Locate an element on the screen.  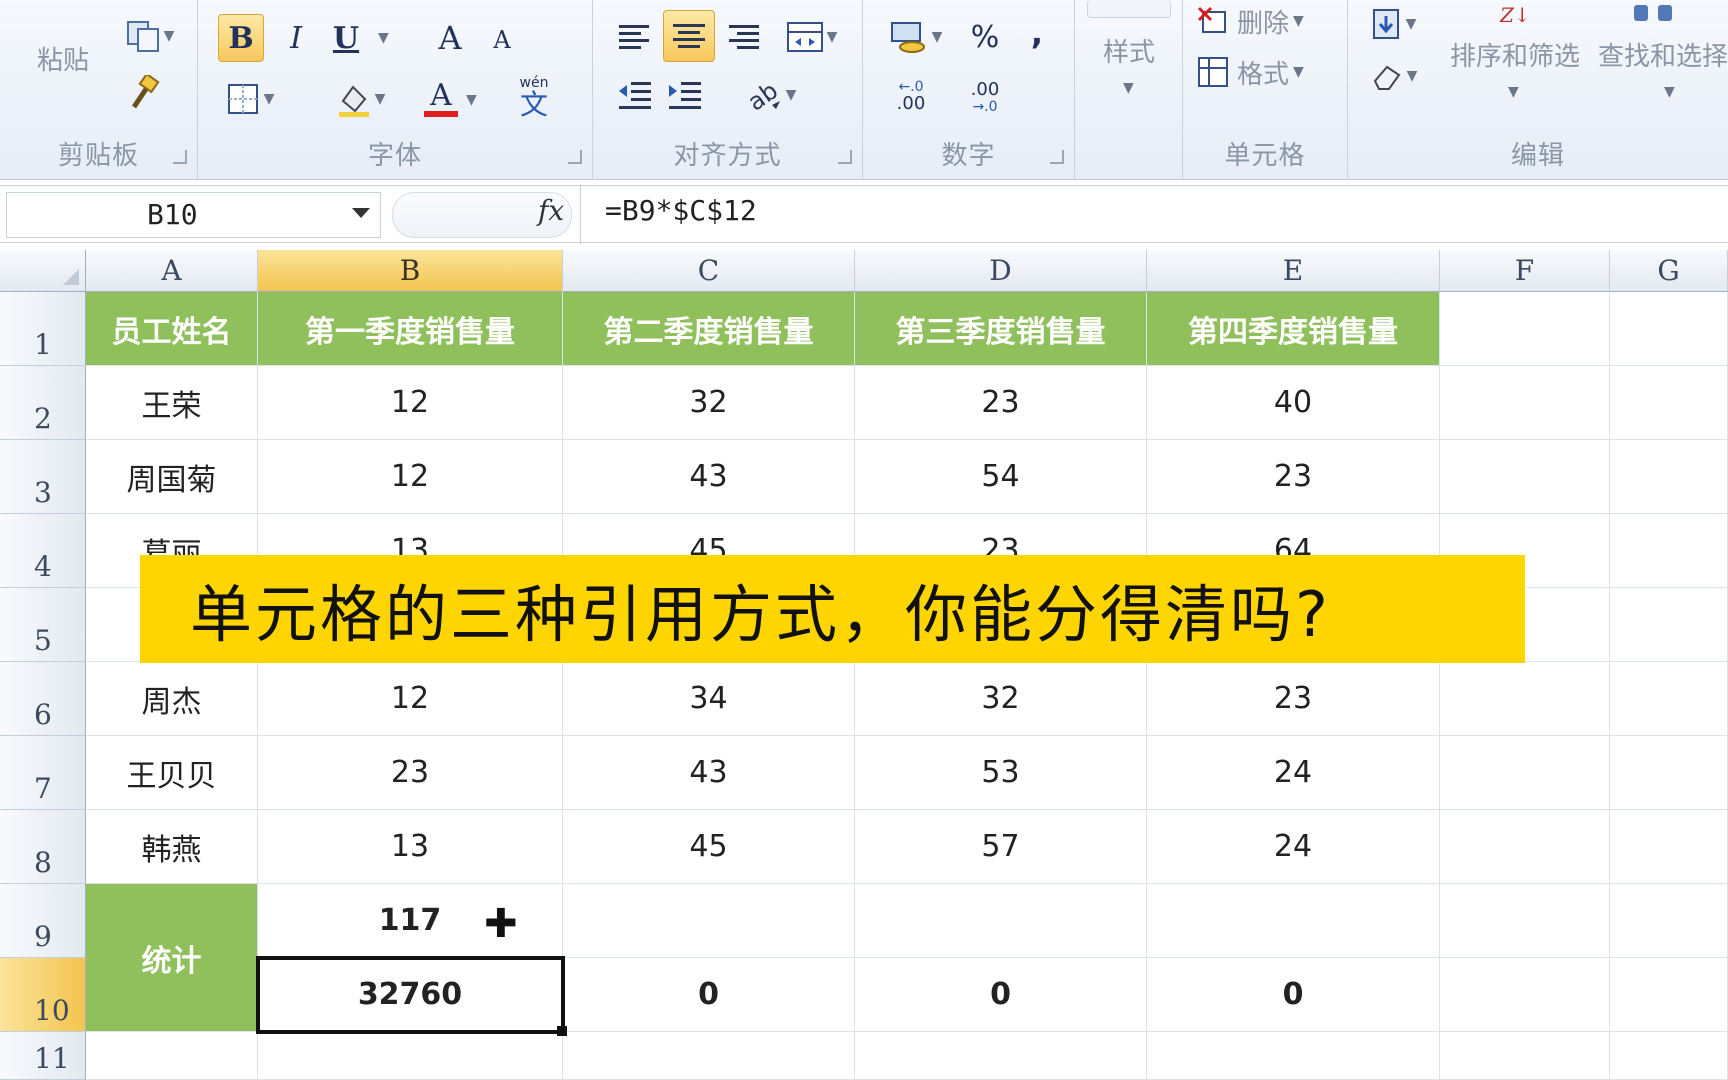
cell-d9 is located at coordinates (1001, 921).